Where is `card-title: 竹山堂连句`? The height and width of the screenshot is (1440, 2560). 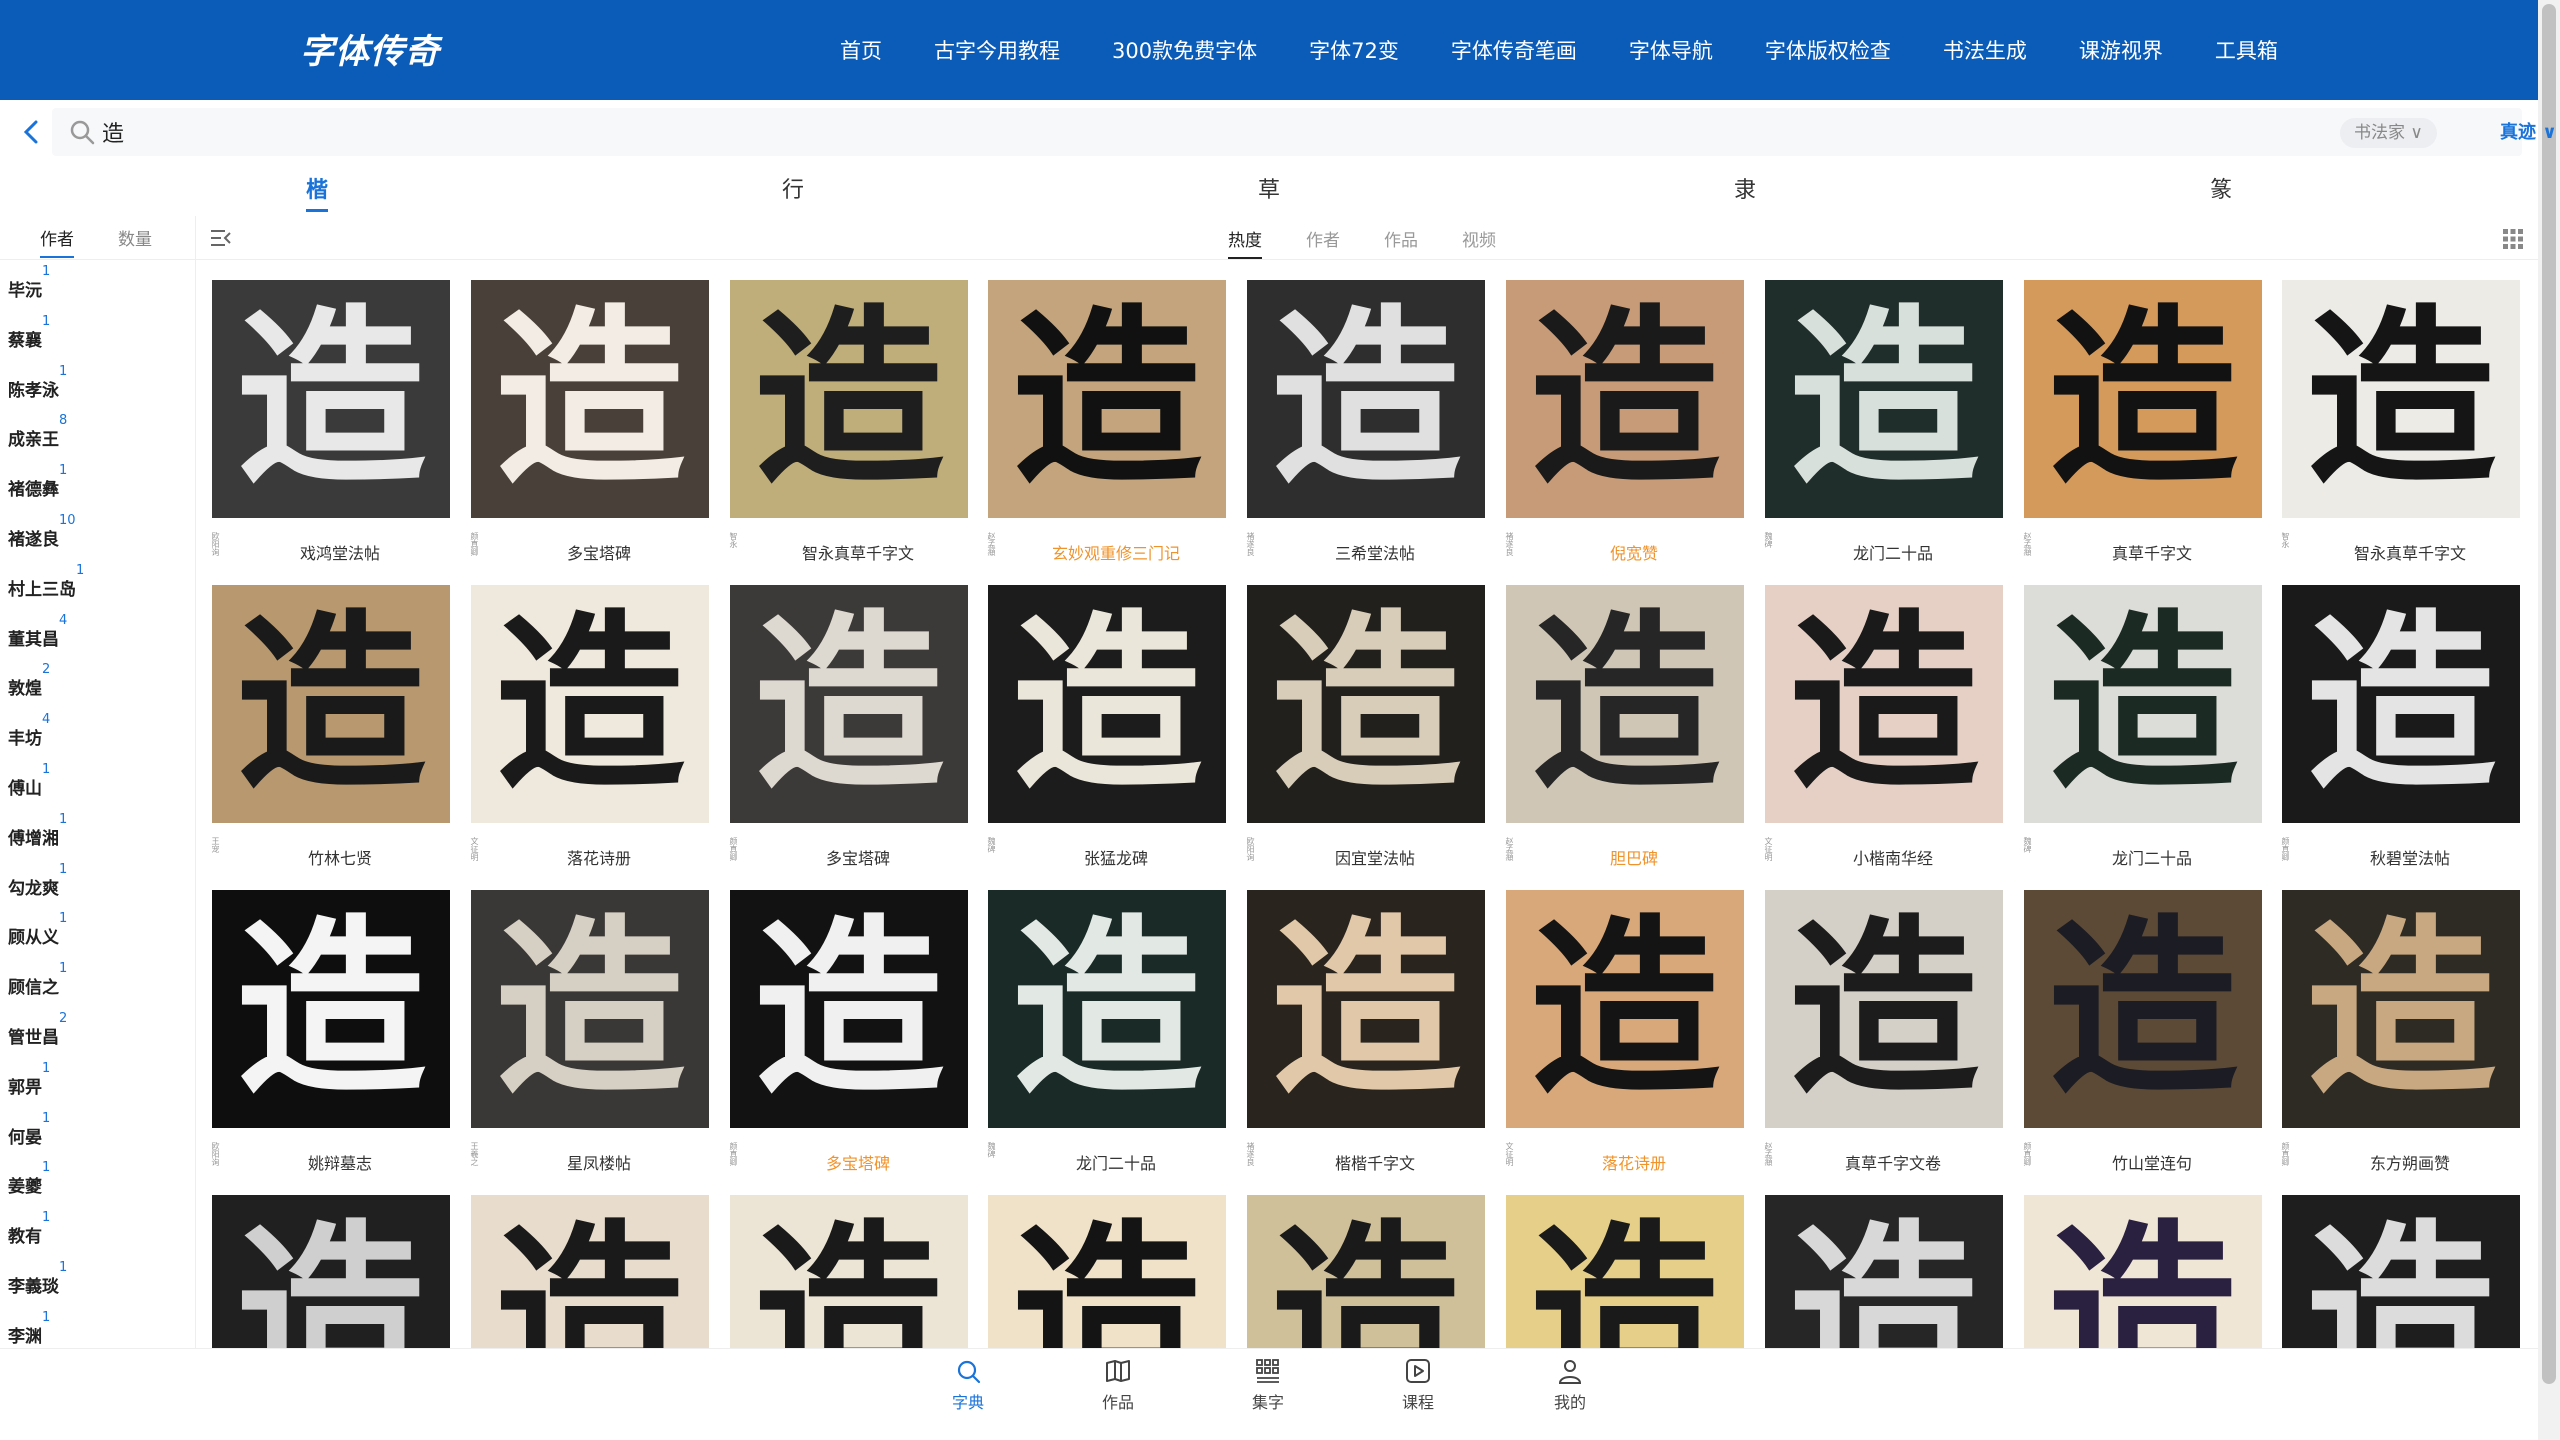
card-title: 竹山堂连句 is located at coordinates (2152, 1162).